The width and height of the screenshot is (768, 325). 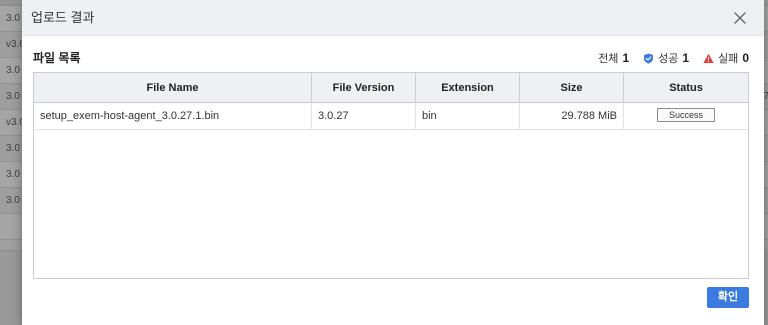 What do you see at coordinates (173, 88) in the screenshot?
I see `column-header-file-name: File Name` at bounding box center [173, 88].